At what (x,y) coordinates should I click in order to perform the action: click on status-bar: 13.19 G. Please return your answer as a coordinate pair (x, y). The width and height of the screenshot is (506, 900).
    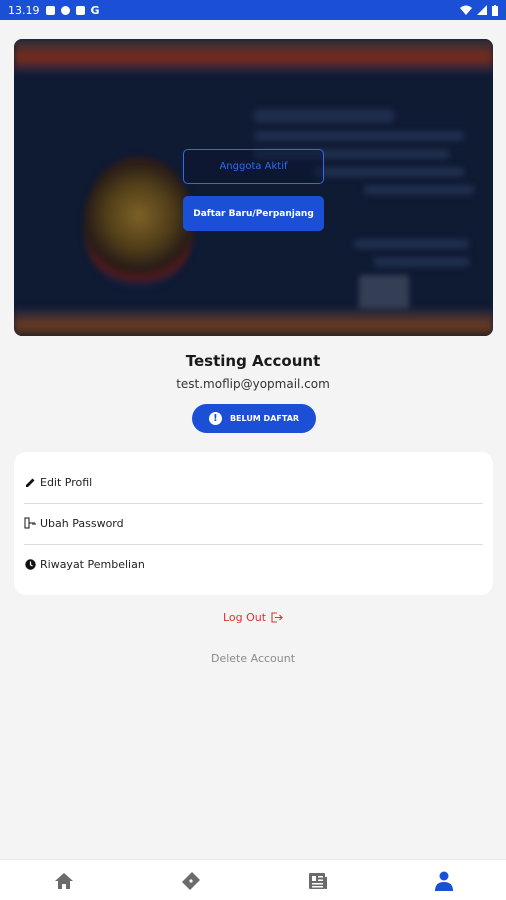
    Looking at the image, I should click on (253, 10).